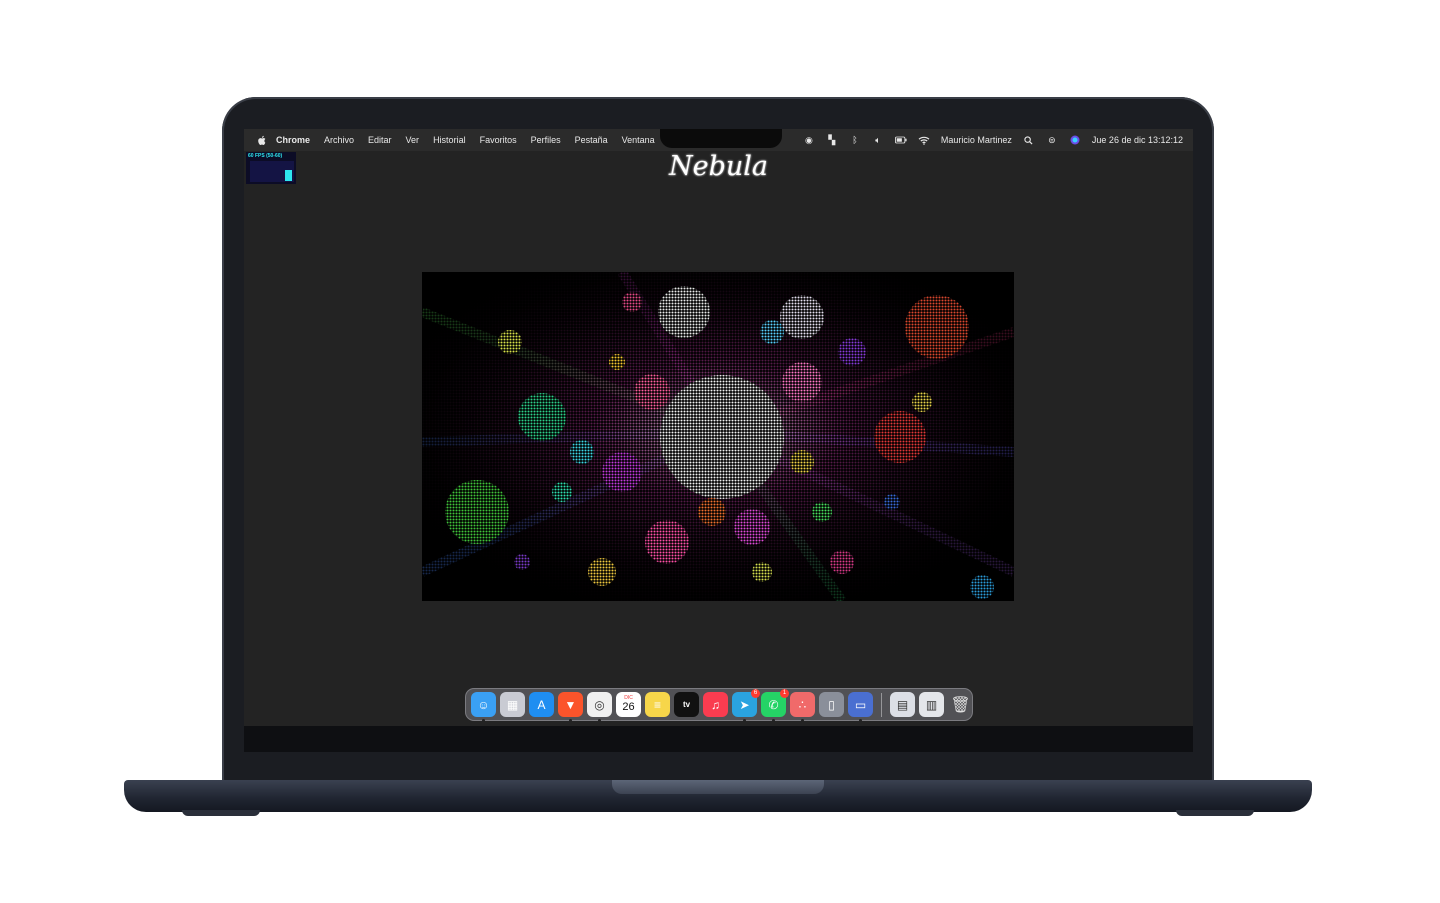 The image size is (1440, 903). I want to click on chrome-icon: ◎, so click(599, 704).